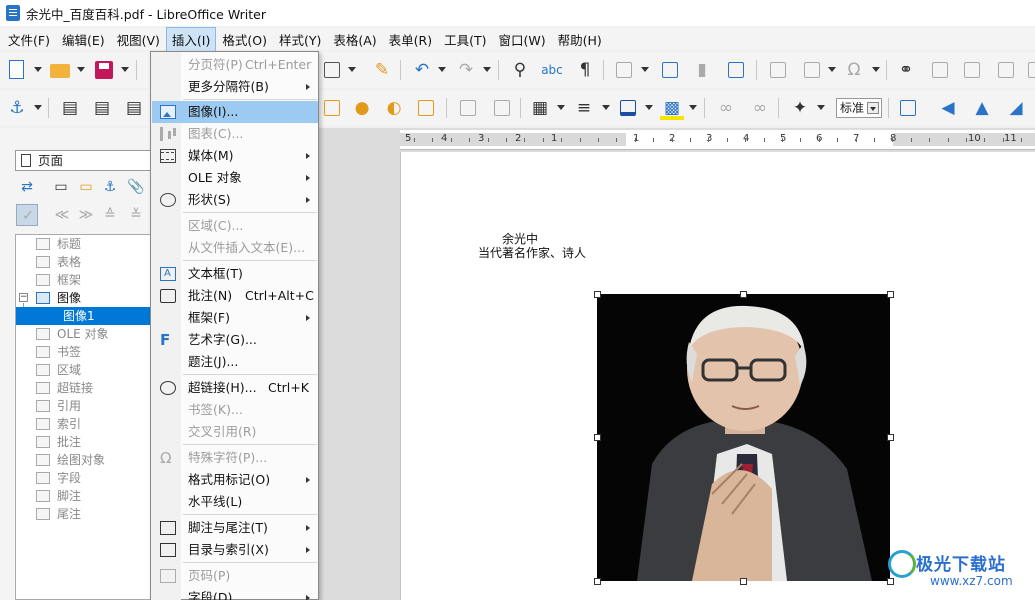  Describe the element at coordinates (332, 108) in the screenshot. I see `bring-to-front-button` at that location.